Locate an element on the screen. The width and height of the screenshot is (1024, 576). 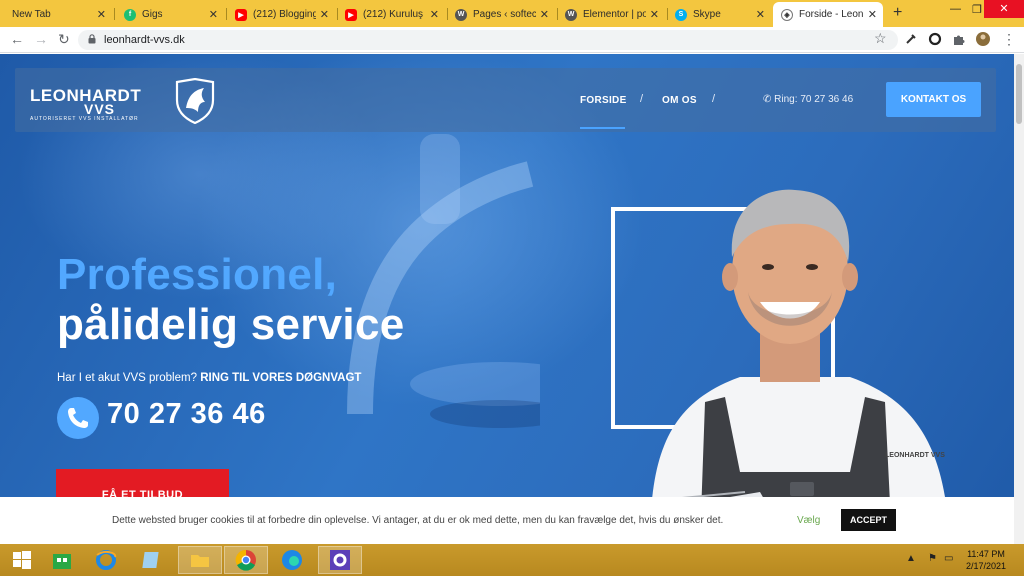
tray-chevron-icon: ▲ is located at coordinates (911, 558).